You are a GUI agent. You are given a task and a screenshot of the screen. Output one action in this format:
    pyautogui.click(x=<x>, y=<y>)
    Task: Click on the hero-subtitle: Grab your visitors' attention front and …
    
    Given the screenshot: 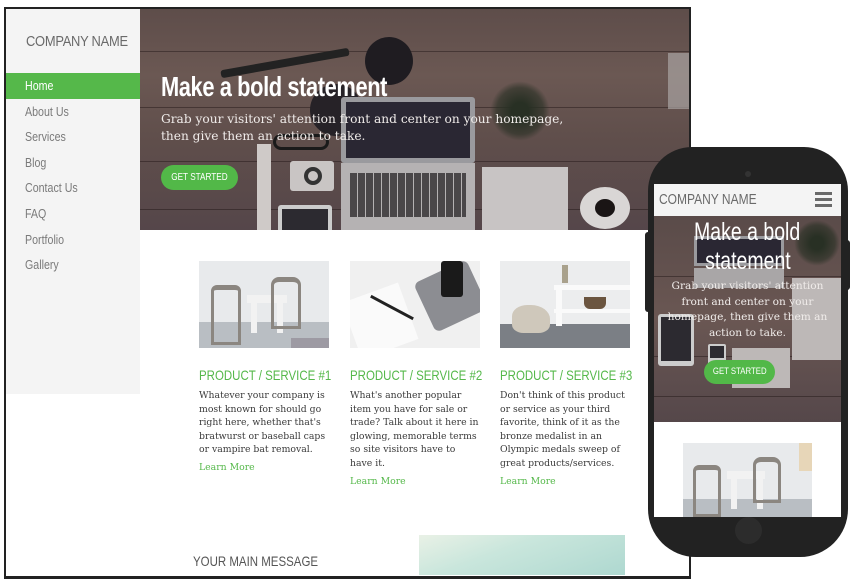 What is the action you would take?
    pyautogui.click(x=362, y=127)
    